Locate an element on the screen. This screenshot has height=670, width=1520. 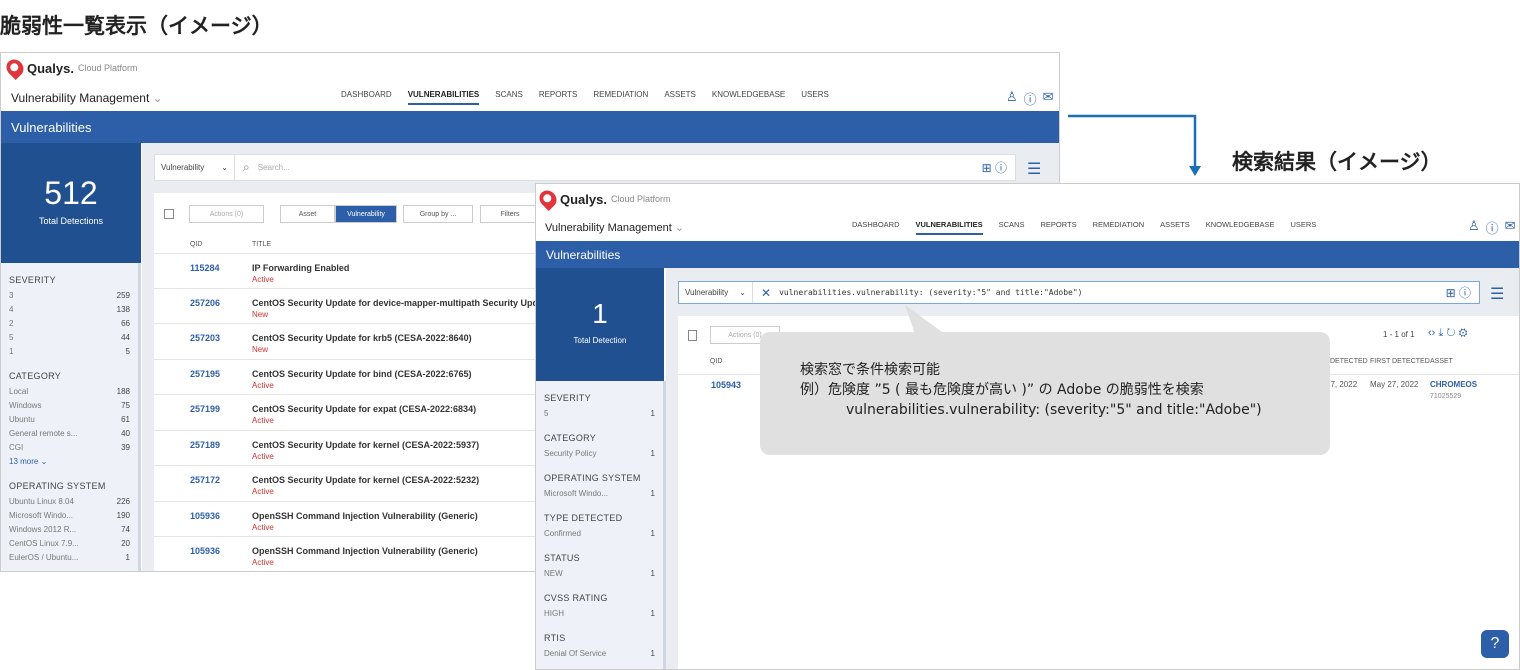
qid-link: 257199 is located at coordinates (205, 409).